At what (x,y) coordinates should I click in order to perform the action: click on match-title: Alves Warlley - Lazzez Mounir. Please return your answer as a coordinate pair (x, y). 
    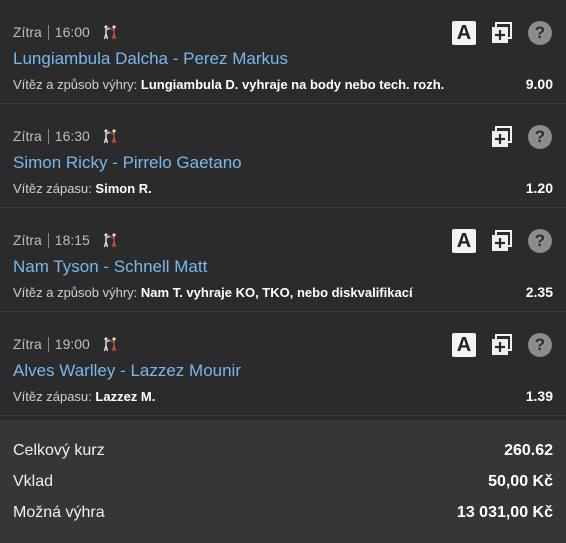
    Looking at the image, I should click on (127, 371).